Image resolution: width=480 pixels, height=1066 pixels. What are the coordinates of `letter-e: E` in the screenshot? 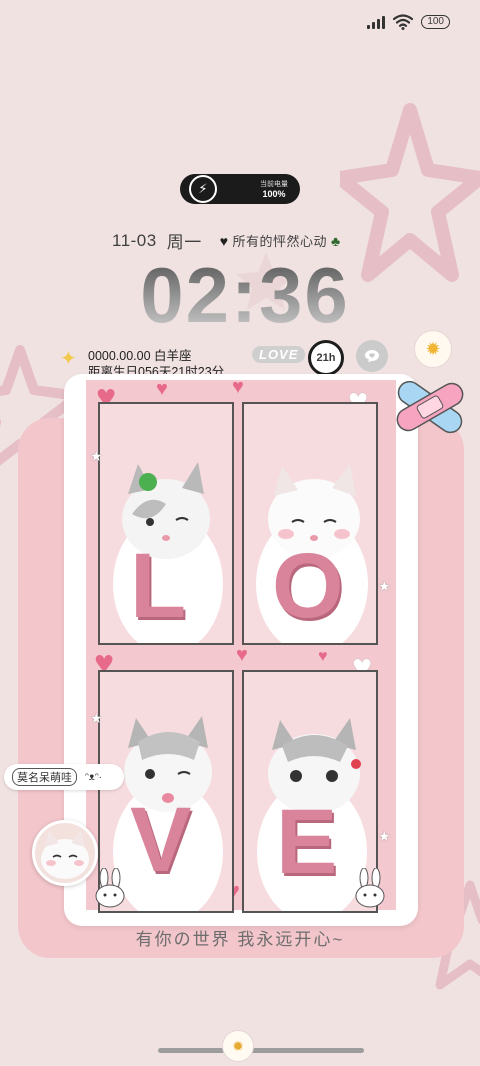 It's located at (307, 842).